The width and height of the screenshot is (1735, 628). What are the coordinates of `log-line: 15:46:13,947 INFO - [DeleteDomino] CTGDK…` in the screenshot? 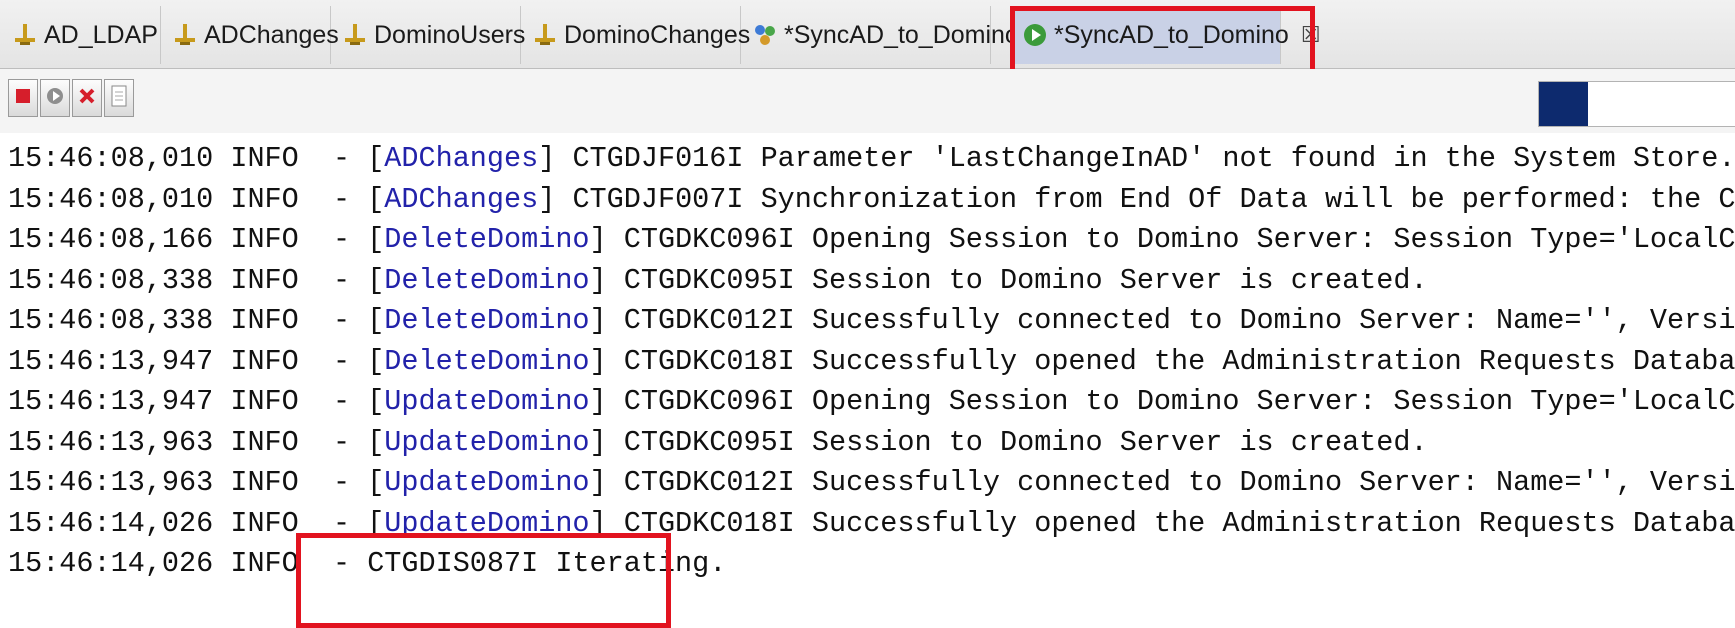 It's located at (871, 362).